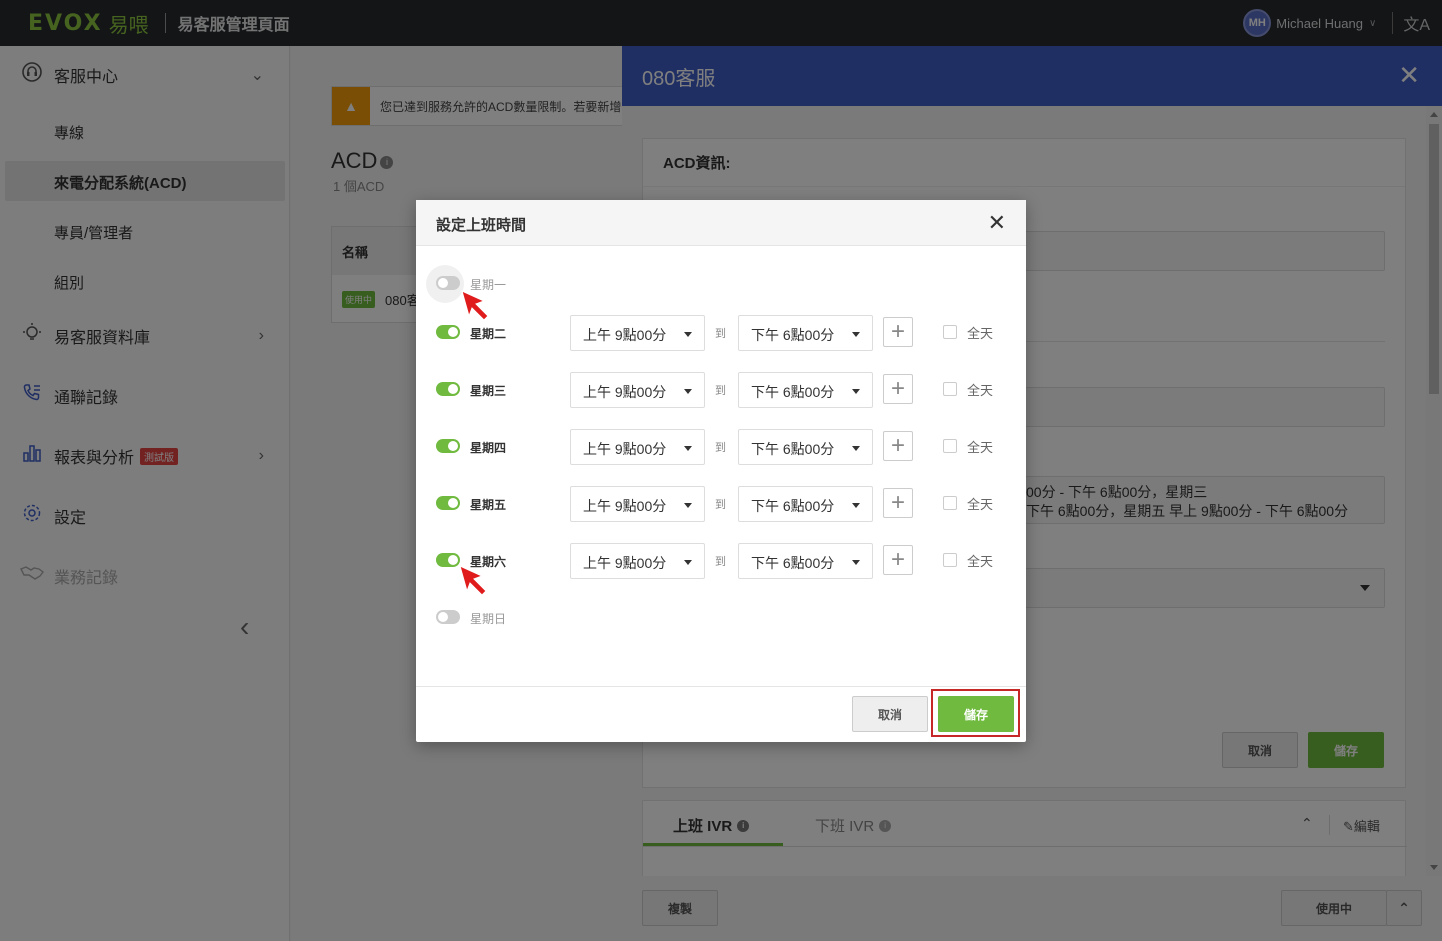 The image size is (1442, 941). Describe the element at coordinates (975, 713) in the screenshot. I see `highlight-box` at that location.